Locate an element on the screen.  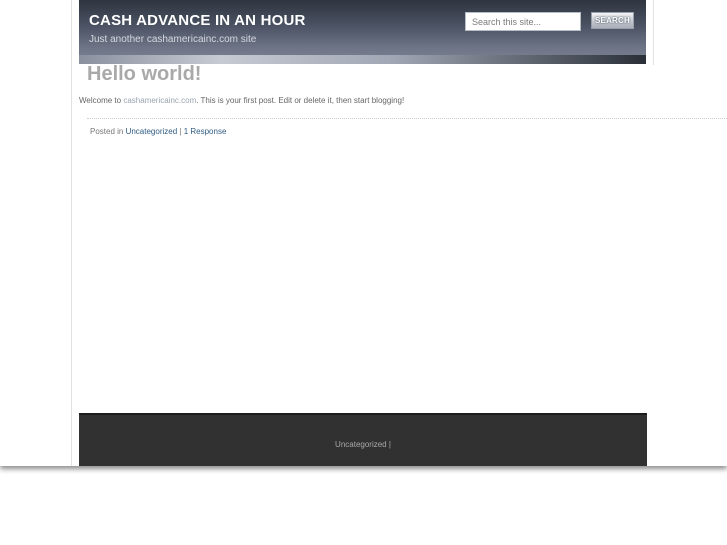
site-footer: Uncategorized | is located at coordinates (363, 439).